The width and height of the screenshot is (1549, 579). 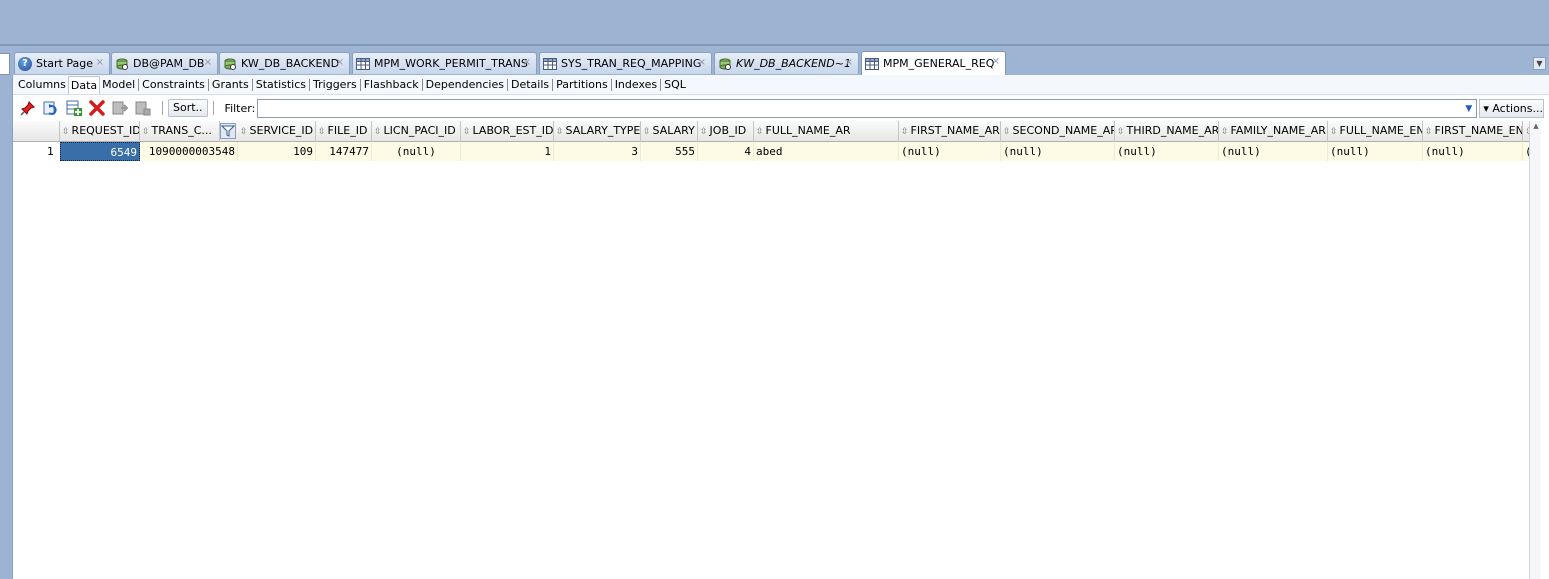 What do you see at coordinates (42, 85) in the screenshot?
I see `subtab-columns: Columns` at bounding box center [42, 85].